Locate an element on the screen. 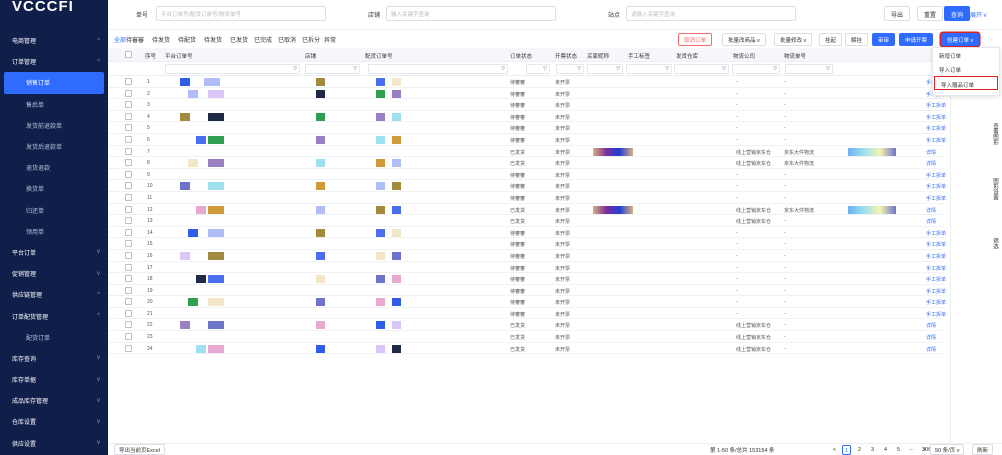  column-header: 开票状态 is located at coordinates (566, 56).